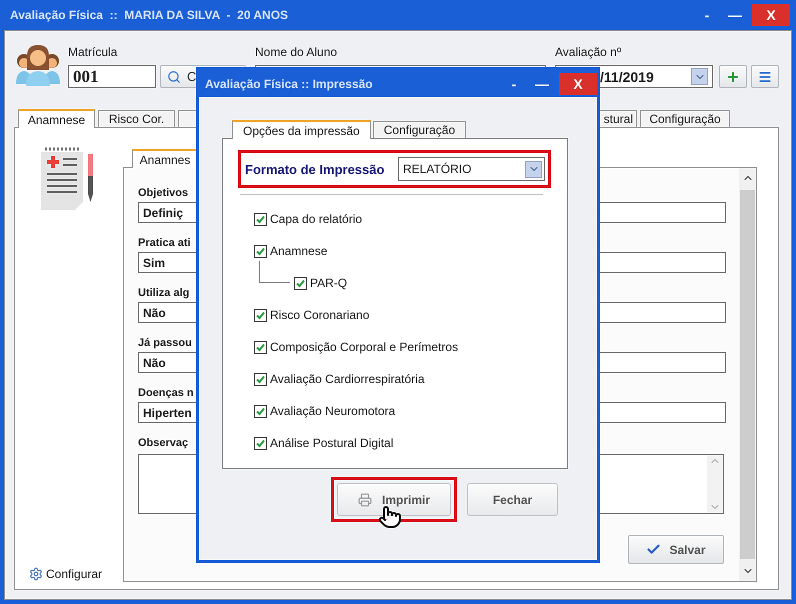 This screenshot has width=796, height=604. What do you see at coordinates (164, 243) in the screenshot?
I see `field-label: Pratica ati` at bounding box center [164, 243].